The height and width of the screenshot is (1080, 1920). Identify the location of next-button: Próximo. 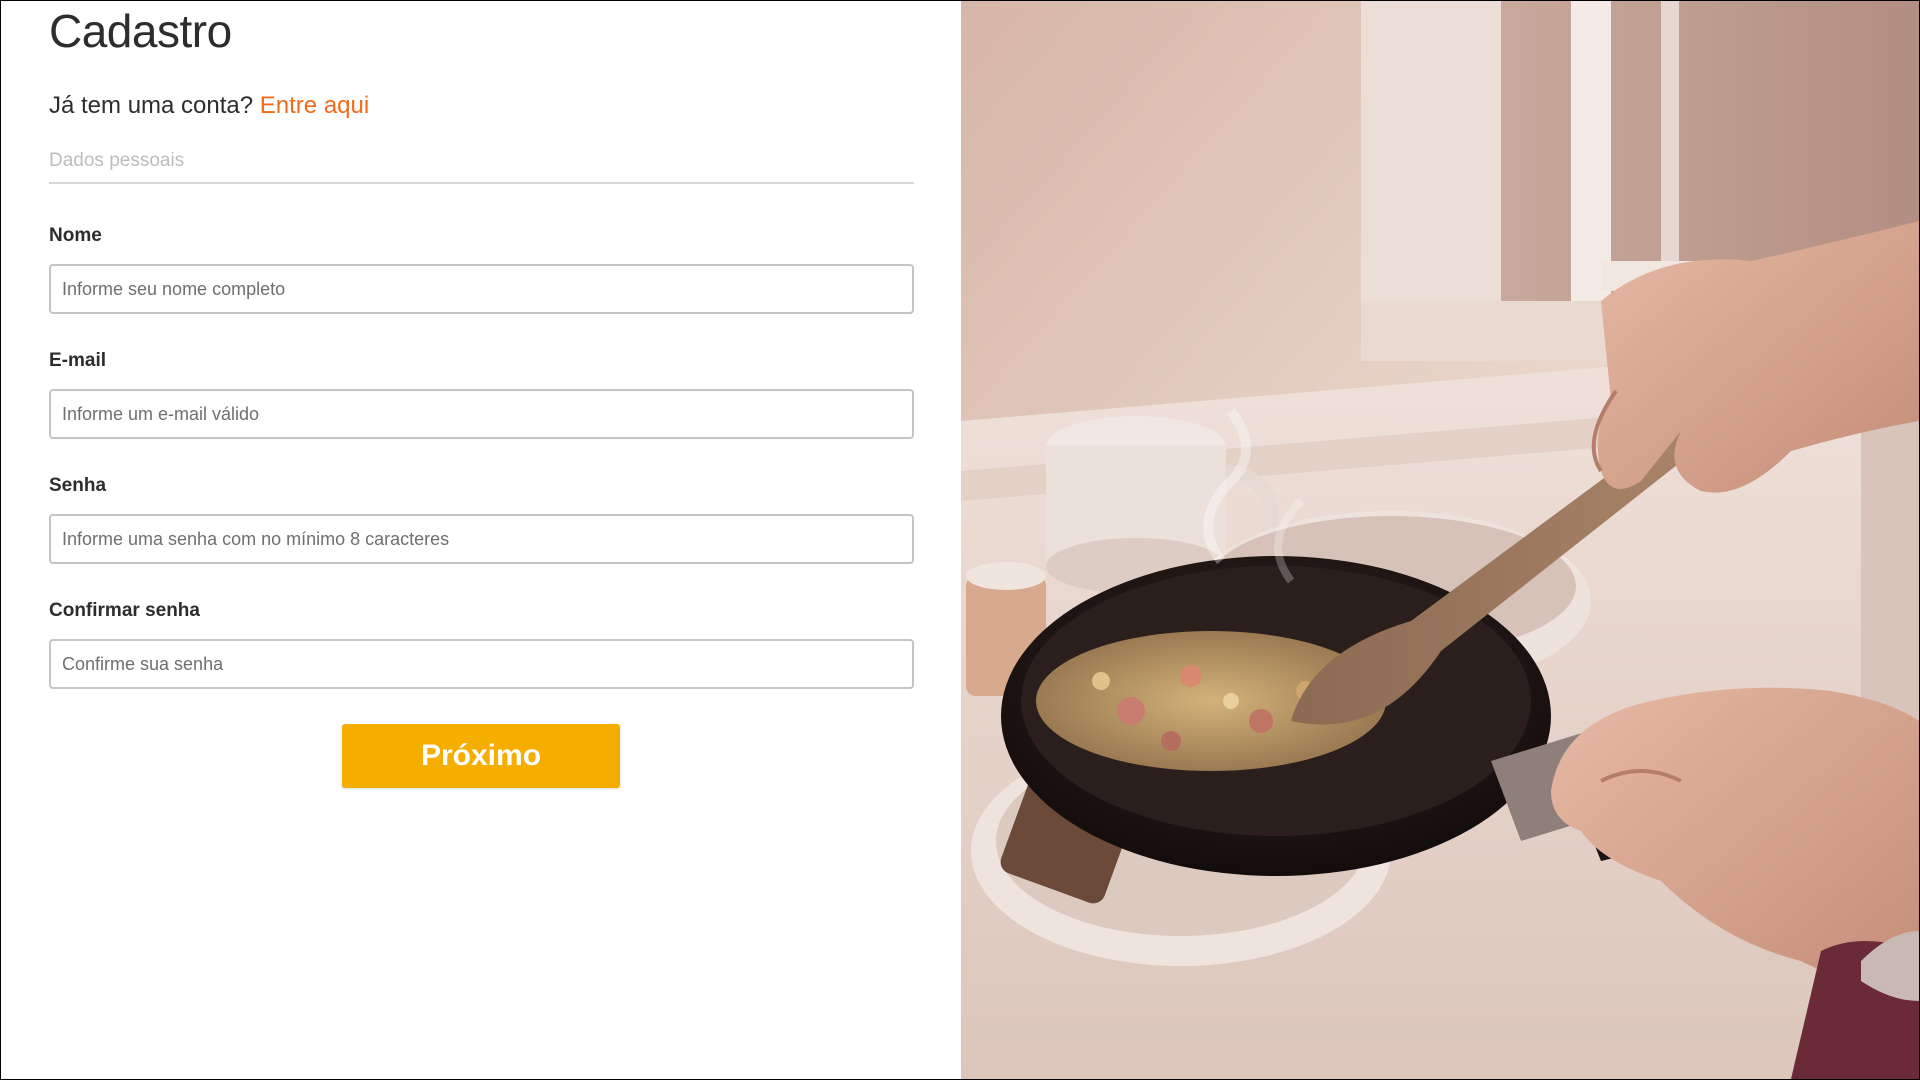
(481, 756).